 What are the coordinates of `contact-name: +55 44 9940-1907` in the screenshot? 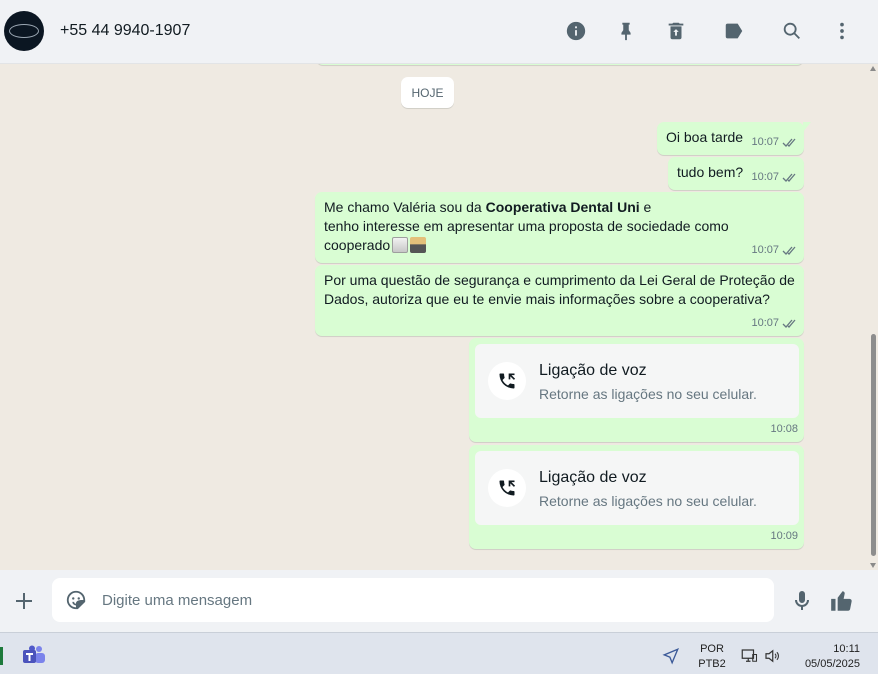 It's located at (125, 31).